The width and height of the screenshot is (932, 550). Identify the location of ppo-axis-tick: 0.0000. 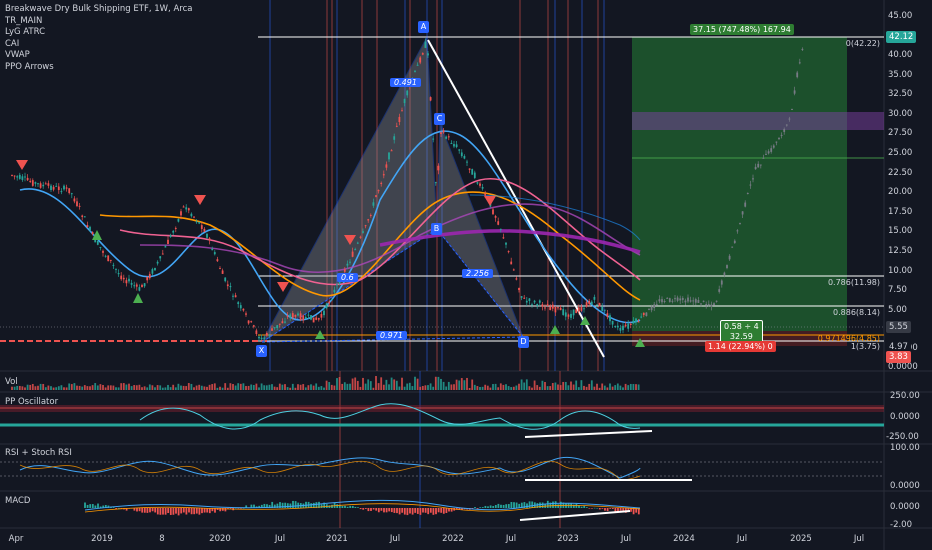
(905, 417).